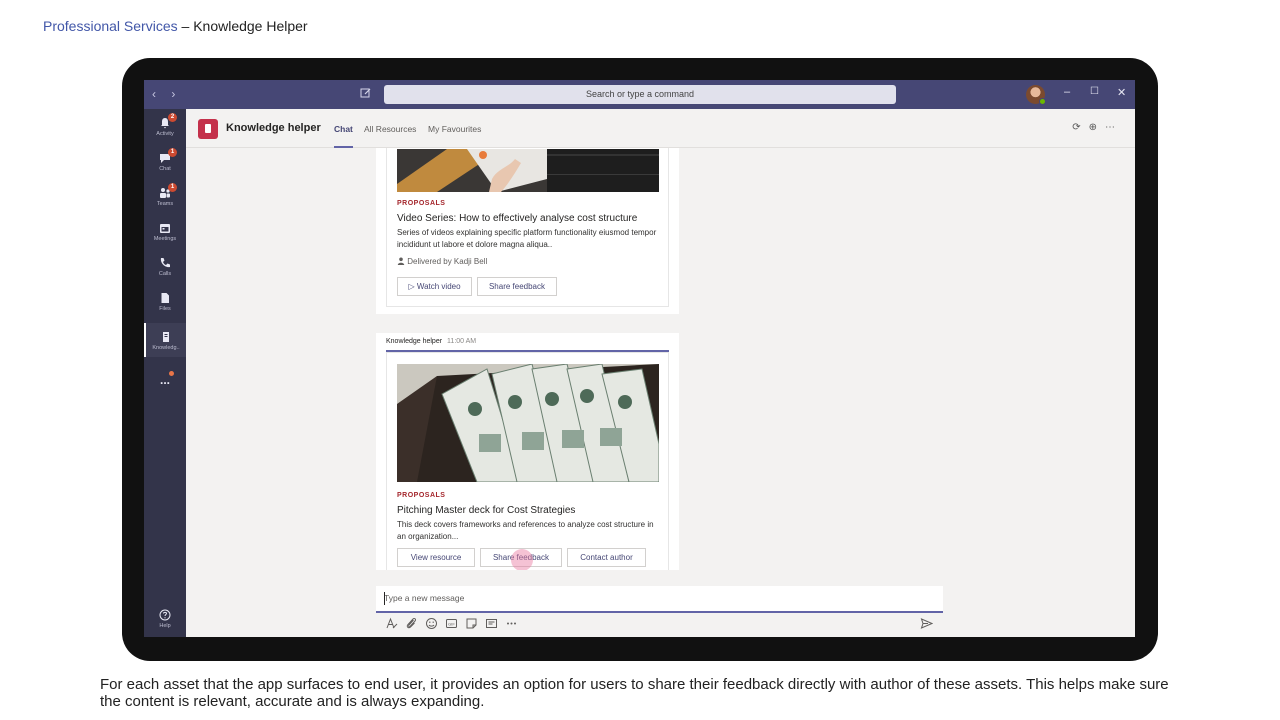 This screenshot has width=1280, height=720. What do you see at coordinates (438, 286) in the screenshot?
I see `watch-video-label: Watch video` at bounding box center [438, 286].